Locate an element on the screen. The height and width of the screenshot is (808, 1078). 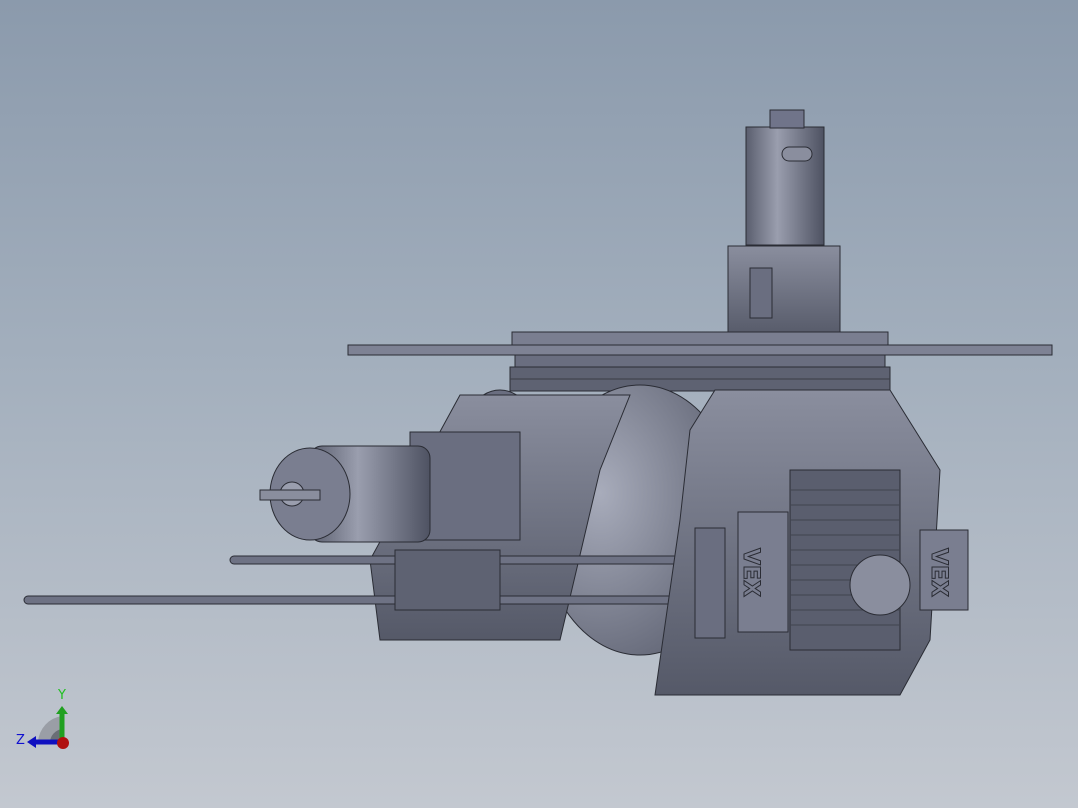
servo-brand-mark-left: VEX is located at coordinates (750, 572).